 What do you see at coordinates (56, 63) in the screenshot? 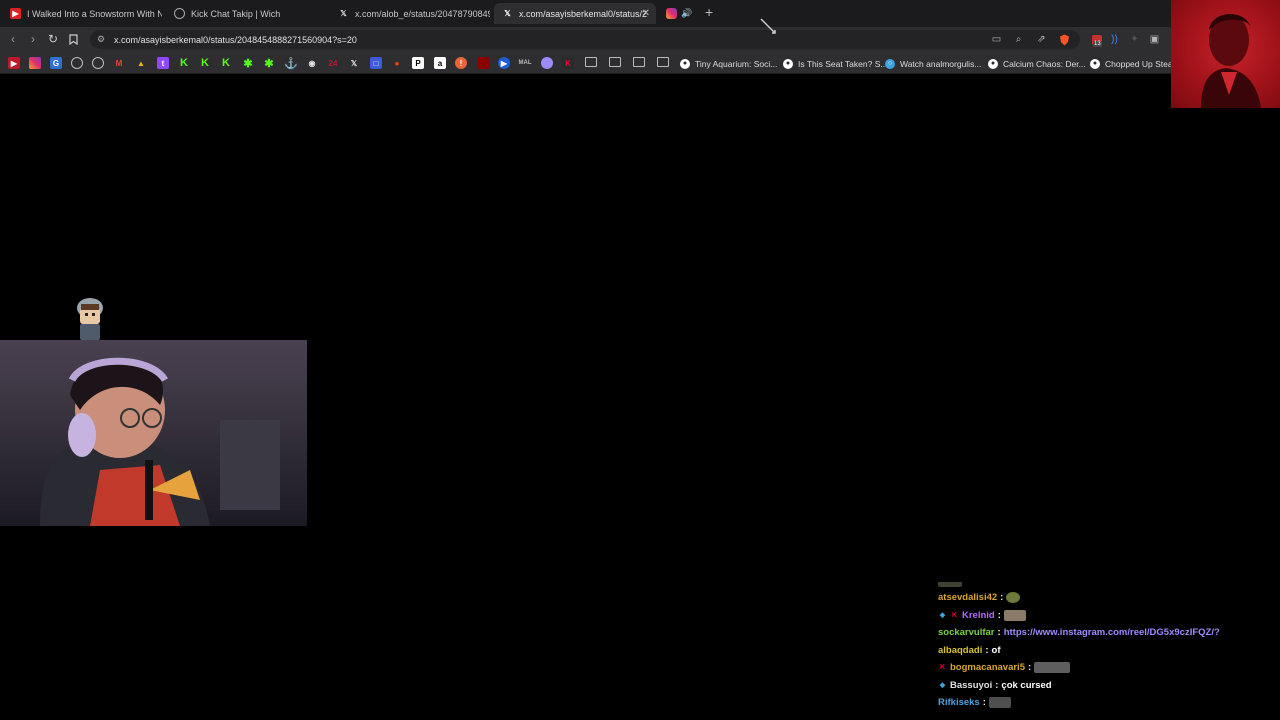
I see `bookmark-translate-icon: G` at bounding box center [56, 63].